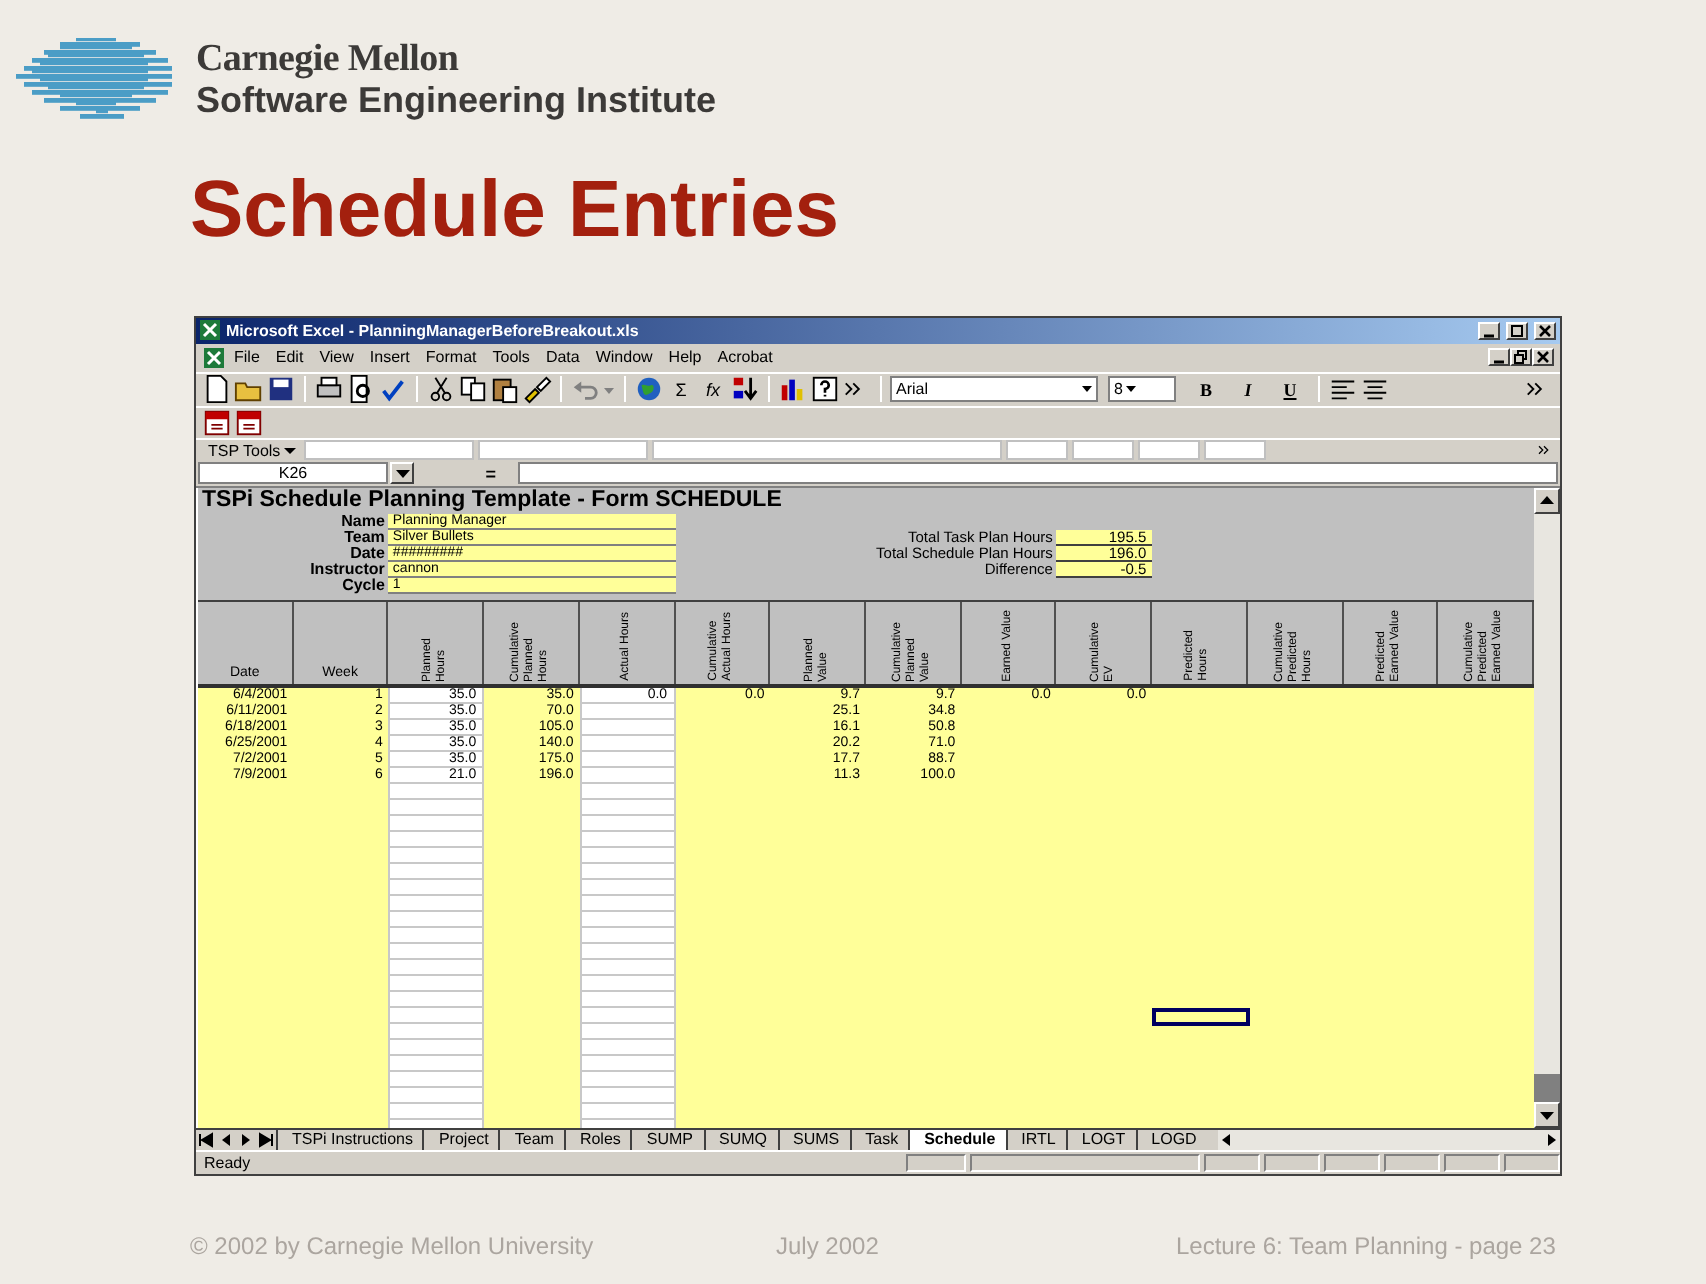  What do you see at coordinates (1547, 1115) in the screenshot?
I see `down-arrow-icon` at bounding box center [1547, 1115].